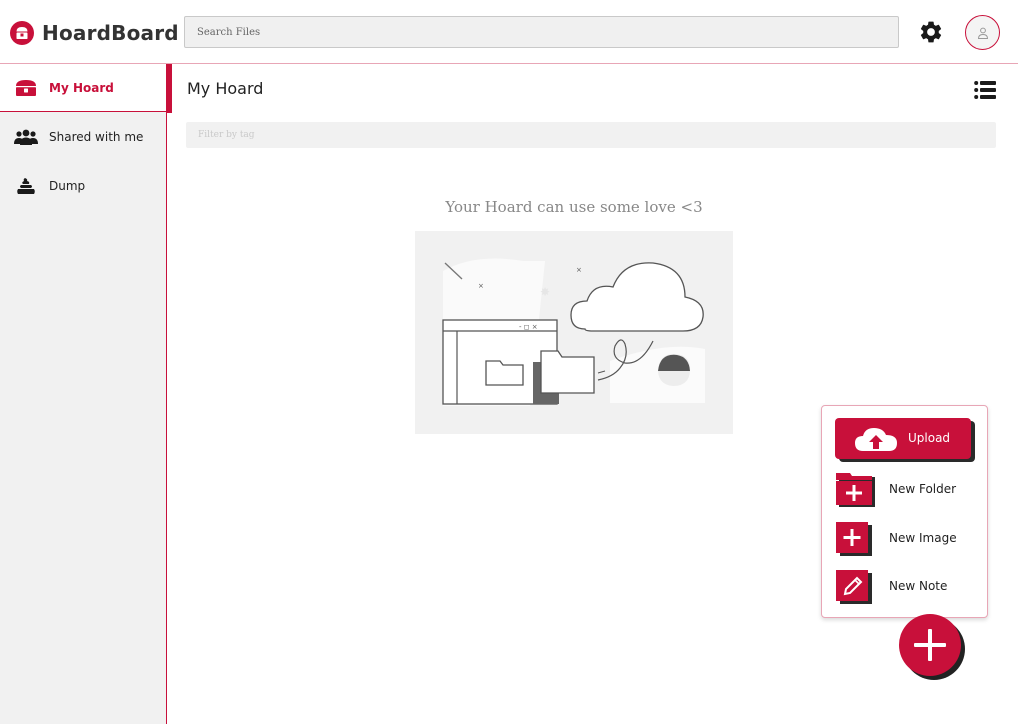  Describe the element at coordinates (876, 439) in the screenshot. I see `cloud-upload-icon` at that location.